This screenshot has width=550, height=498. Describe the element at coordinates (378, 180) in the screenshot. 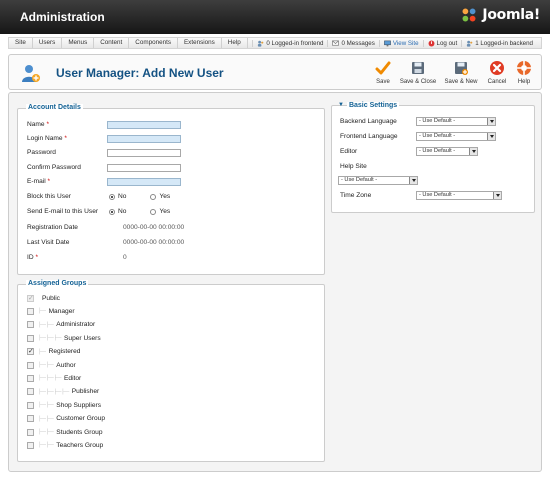

I see `help-site-select: - Use Default -` at that location.